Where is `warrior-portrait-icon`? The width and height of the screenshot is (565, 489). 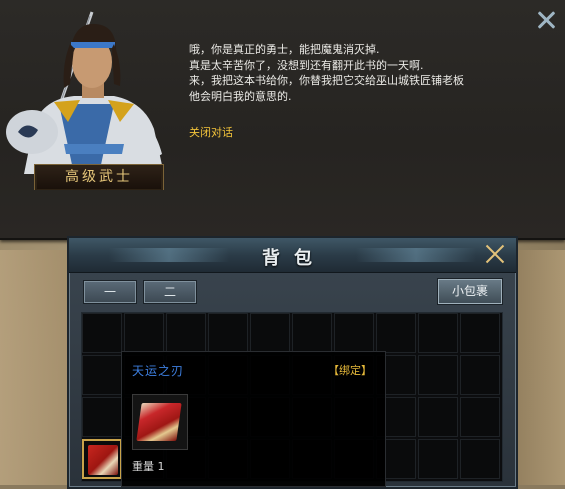 warrior-portrait-icon is located at coordinates (85, 92).